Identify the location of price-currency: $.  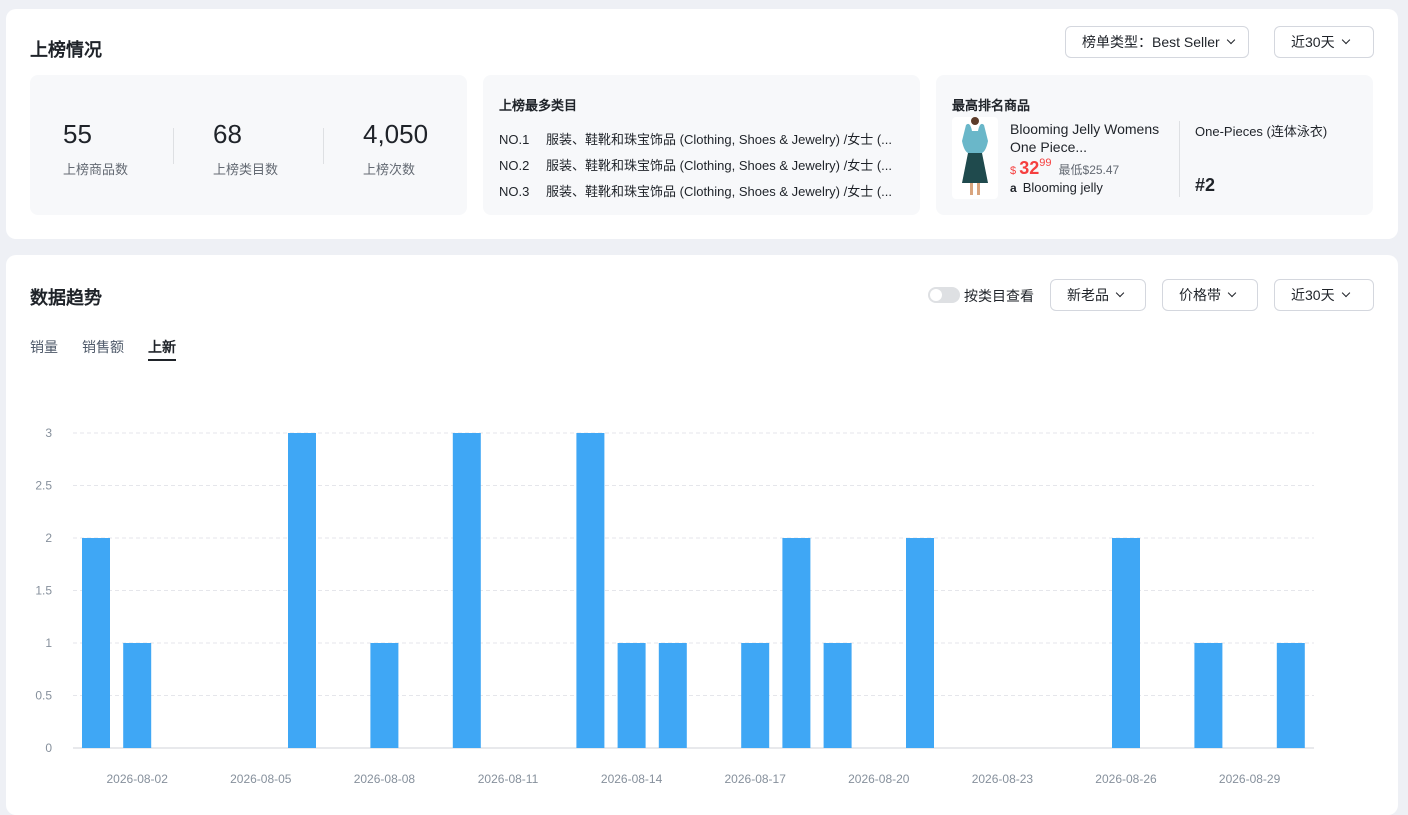
(1013, 171).